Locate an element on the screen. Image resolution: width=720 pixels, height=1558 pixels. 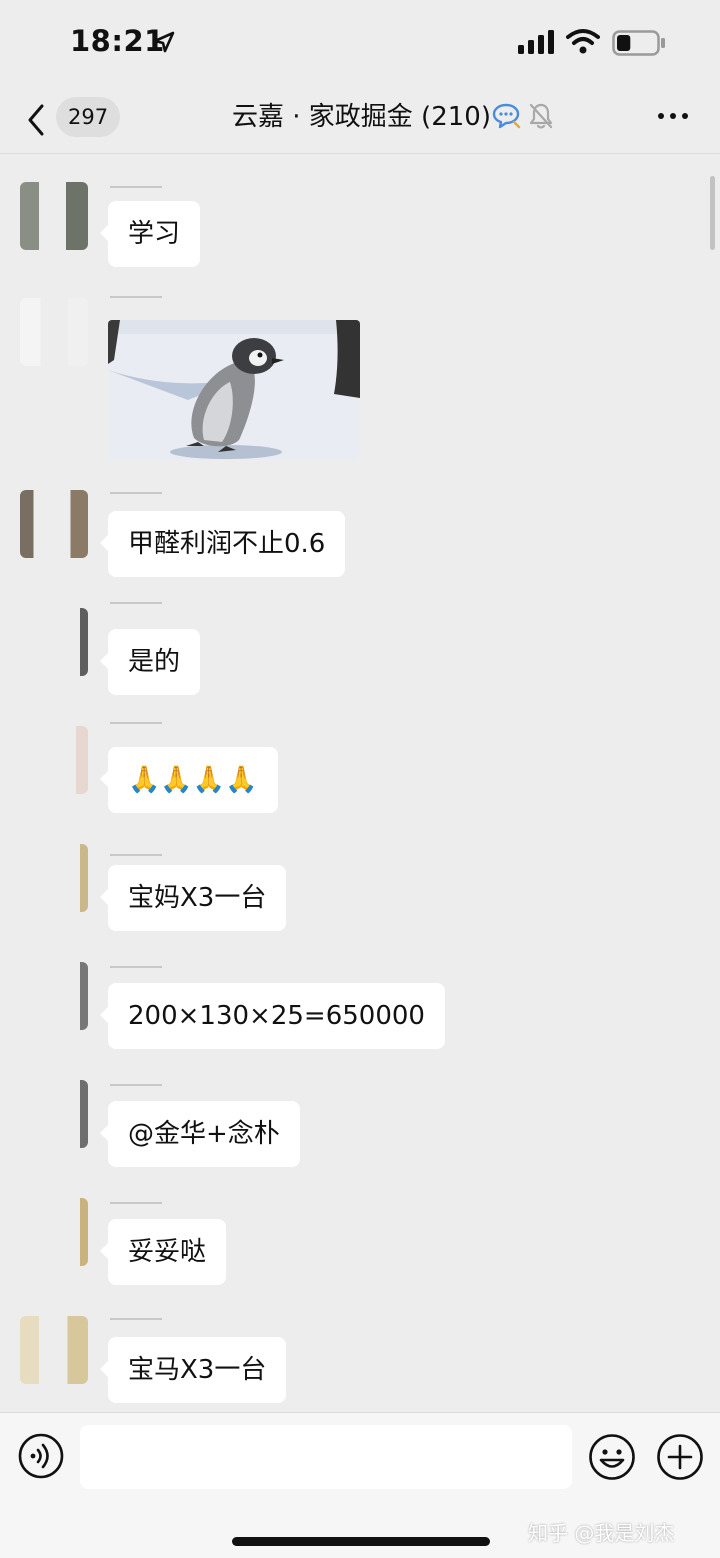
message-bubble: 宝马X3一台 is located at coordinates (193, 1370).